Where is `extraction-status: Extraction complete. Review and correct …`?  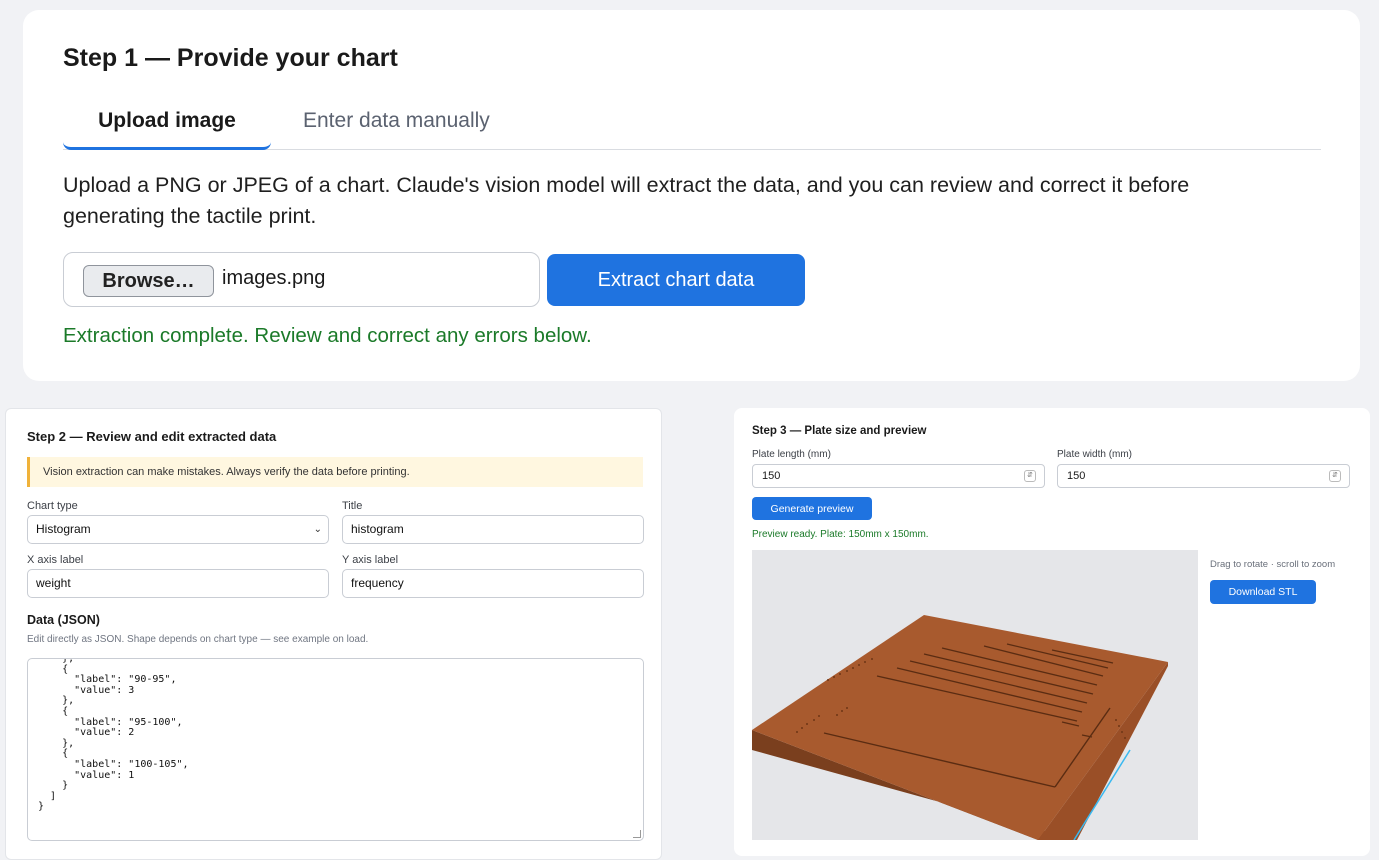
extraction-status: Extraction complete. Review and correct … is located at coordinates (327, 335).